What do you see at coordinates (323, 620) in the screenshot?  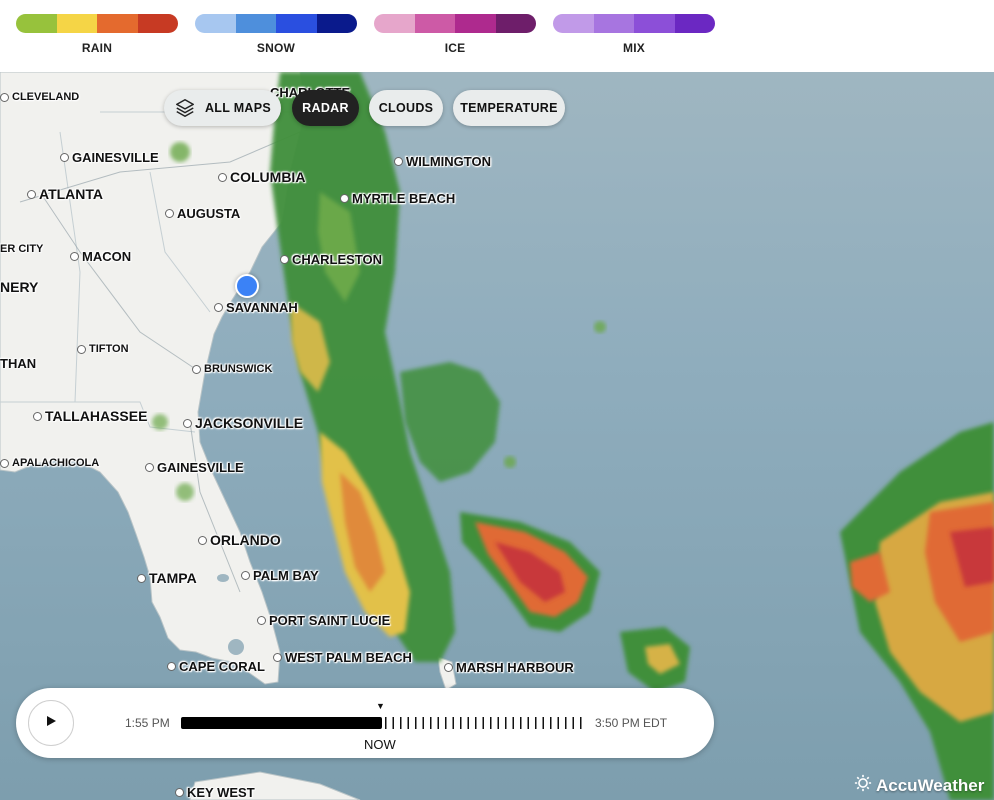 I see `city-port-saint-lucie: PORT SAINT LUCIE` at bounding box center [323, 620].